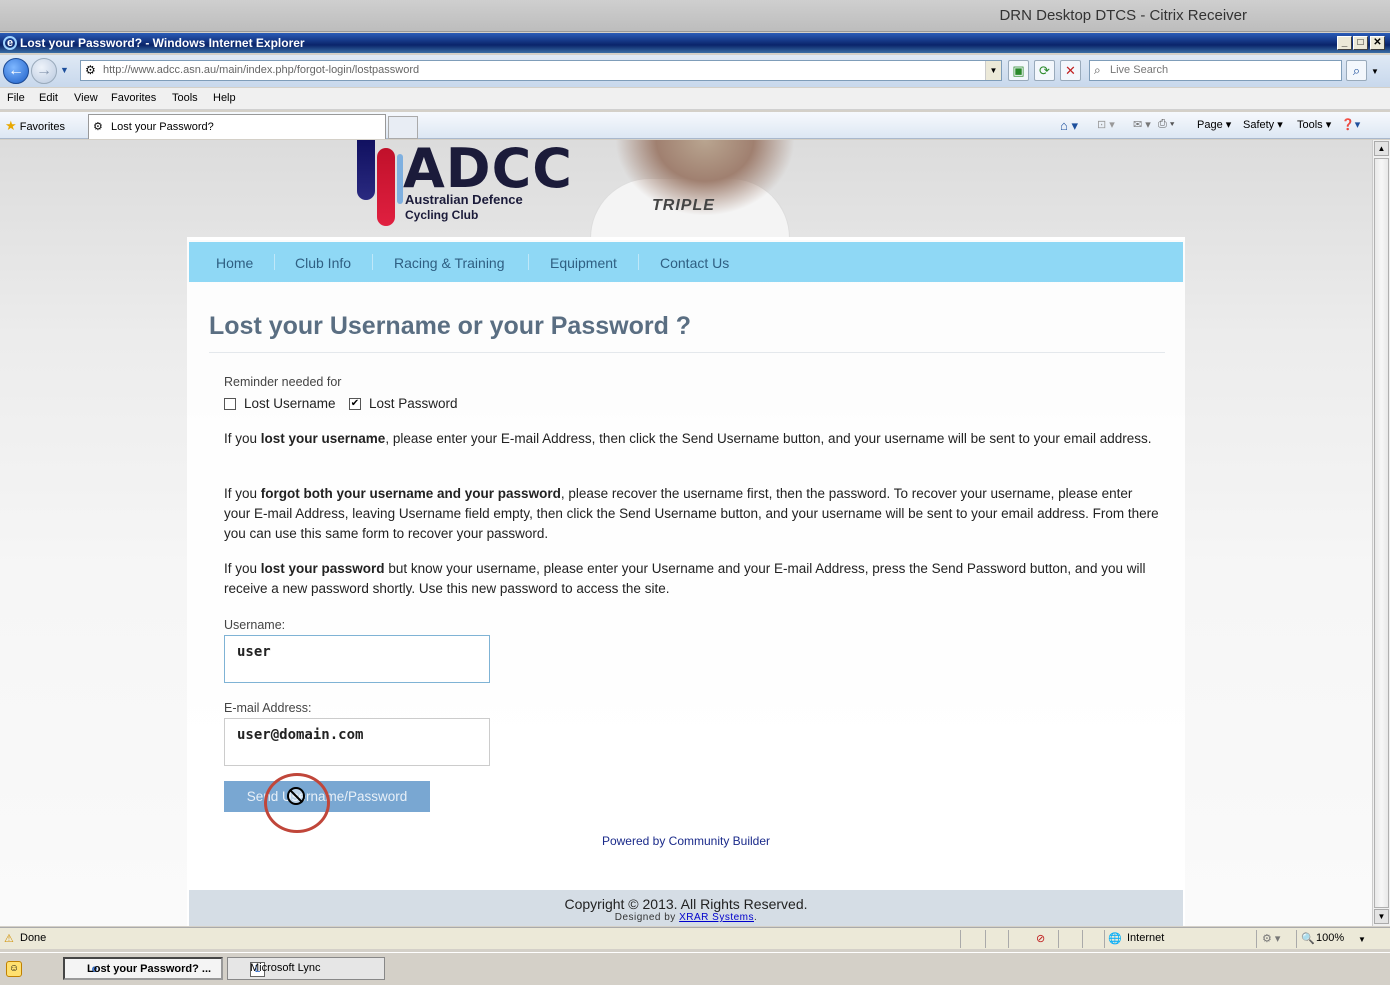 The image size is (1390, 985). Describe the element at coordinates (283, 382) in the screenshot. I see `reminder-label: Reminder needed for` at that location.